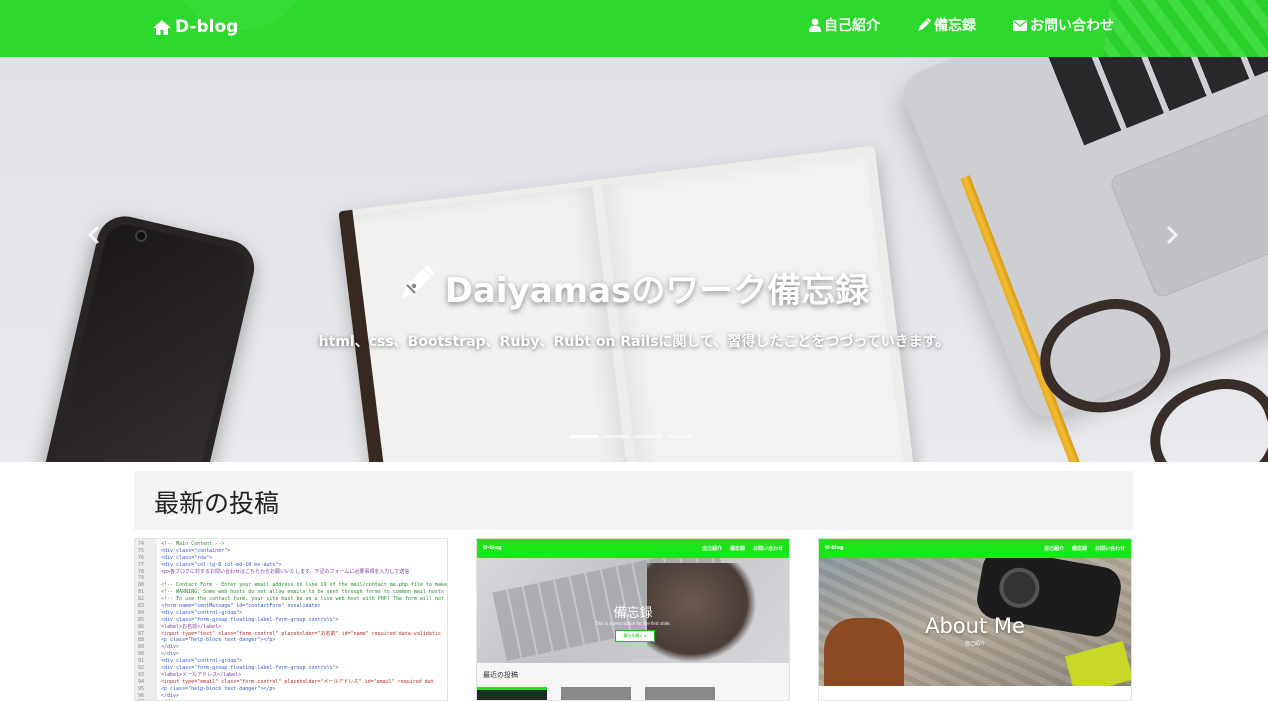 Image resolution: width=1268 pixels, height=701 pixels. I want to click on latest-posts-header: 最新の投稿, so click(633, 500).